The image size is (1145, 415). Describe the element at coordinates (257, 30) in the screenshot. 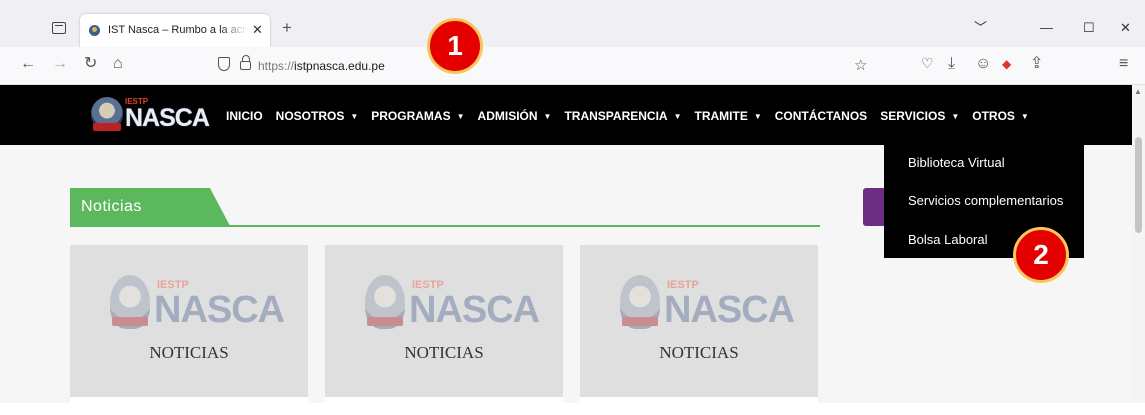

I see `close-tab-icon: ✕` at that location.